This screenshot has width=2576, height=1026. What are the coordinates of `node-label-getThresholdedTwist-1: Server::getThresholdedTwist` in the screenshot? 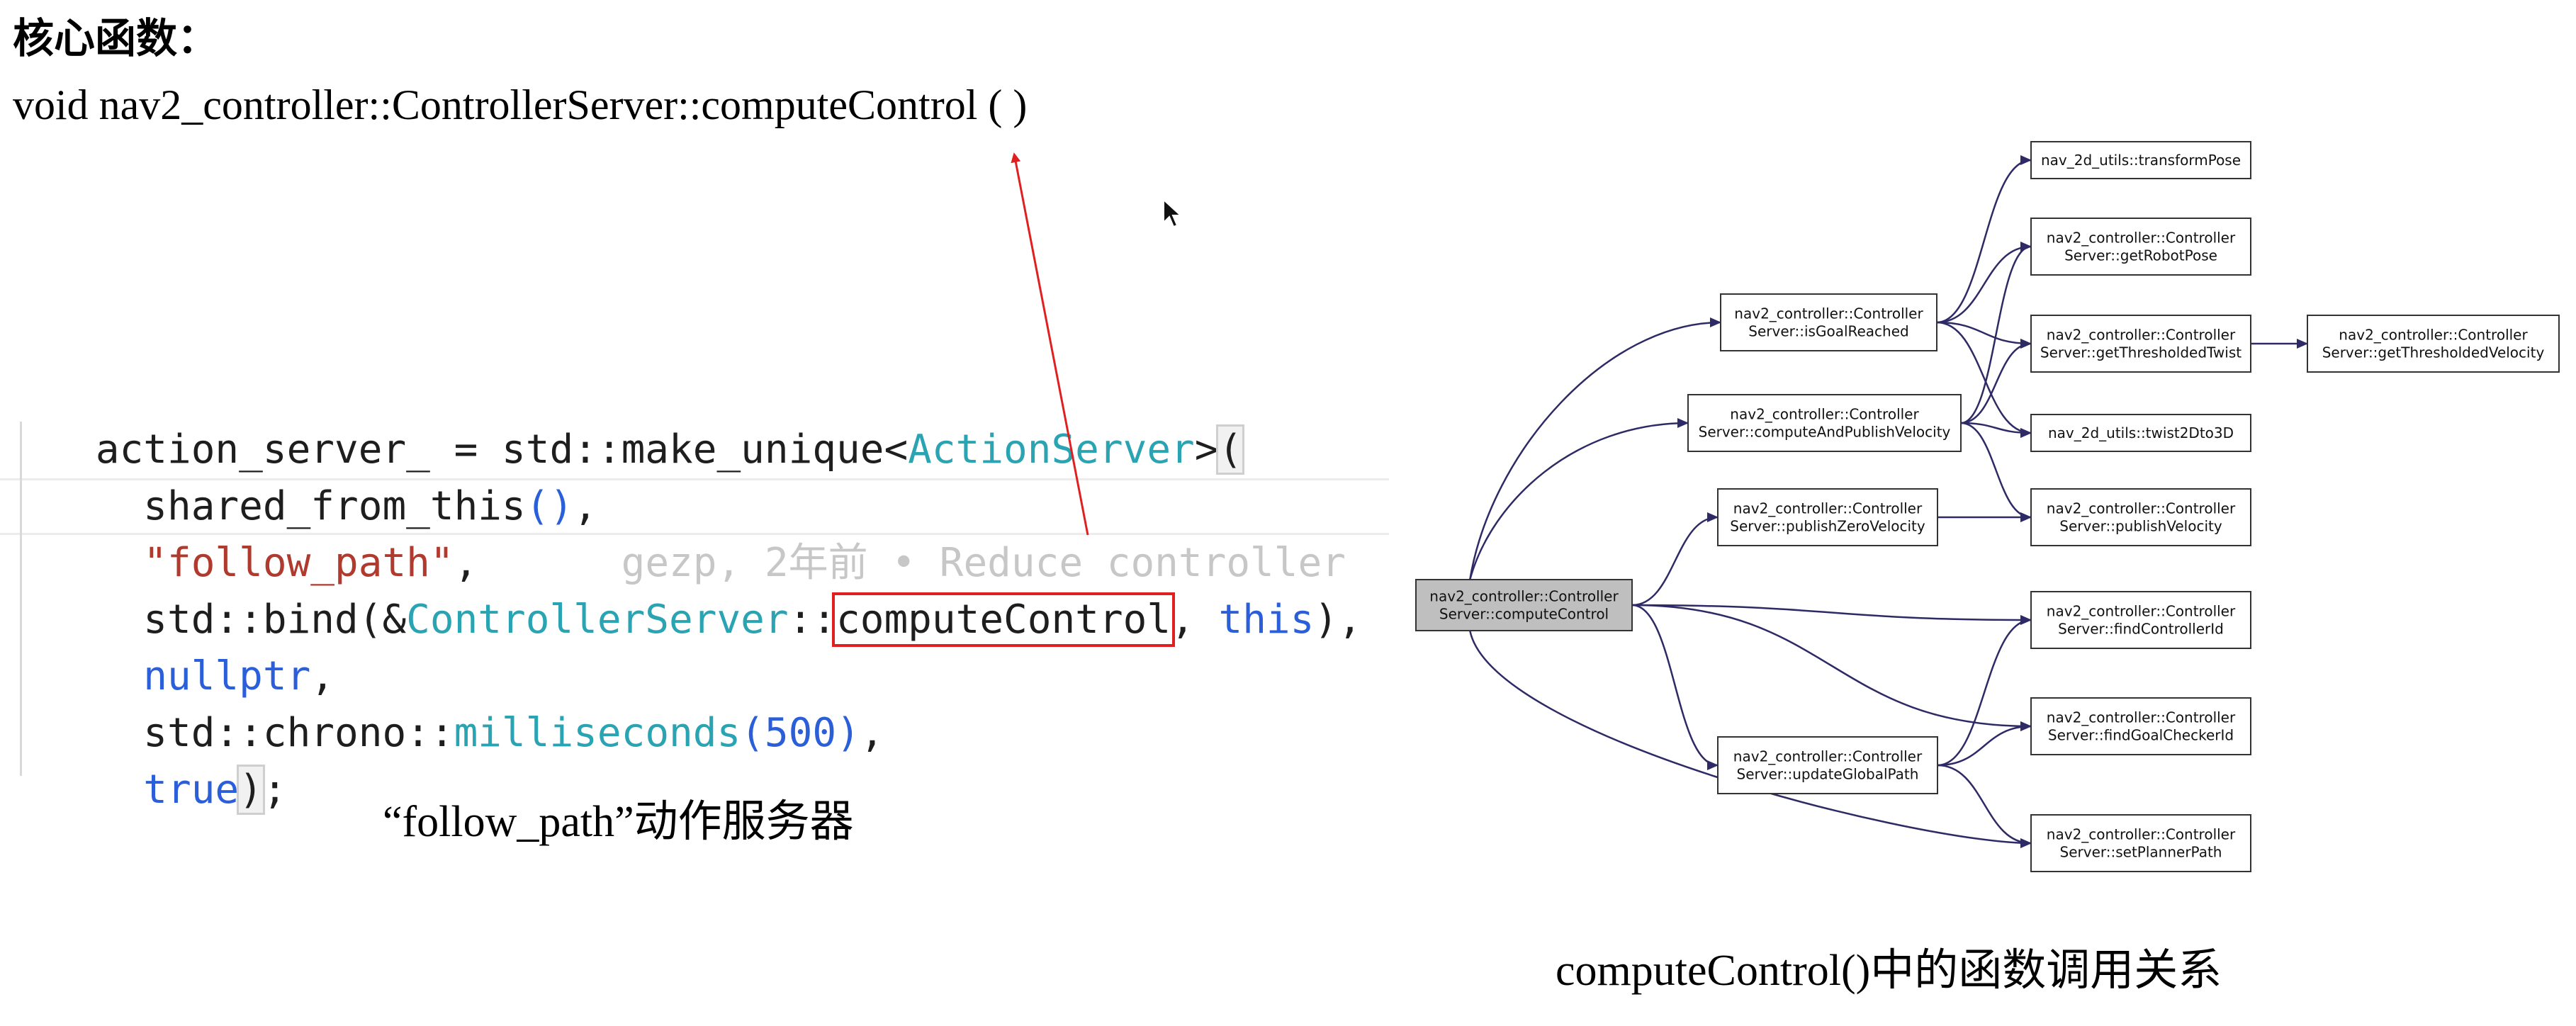 It's located at (2141, 352).